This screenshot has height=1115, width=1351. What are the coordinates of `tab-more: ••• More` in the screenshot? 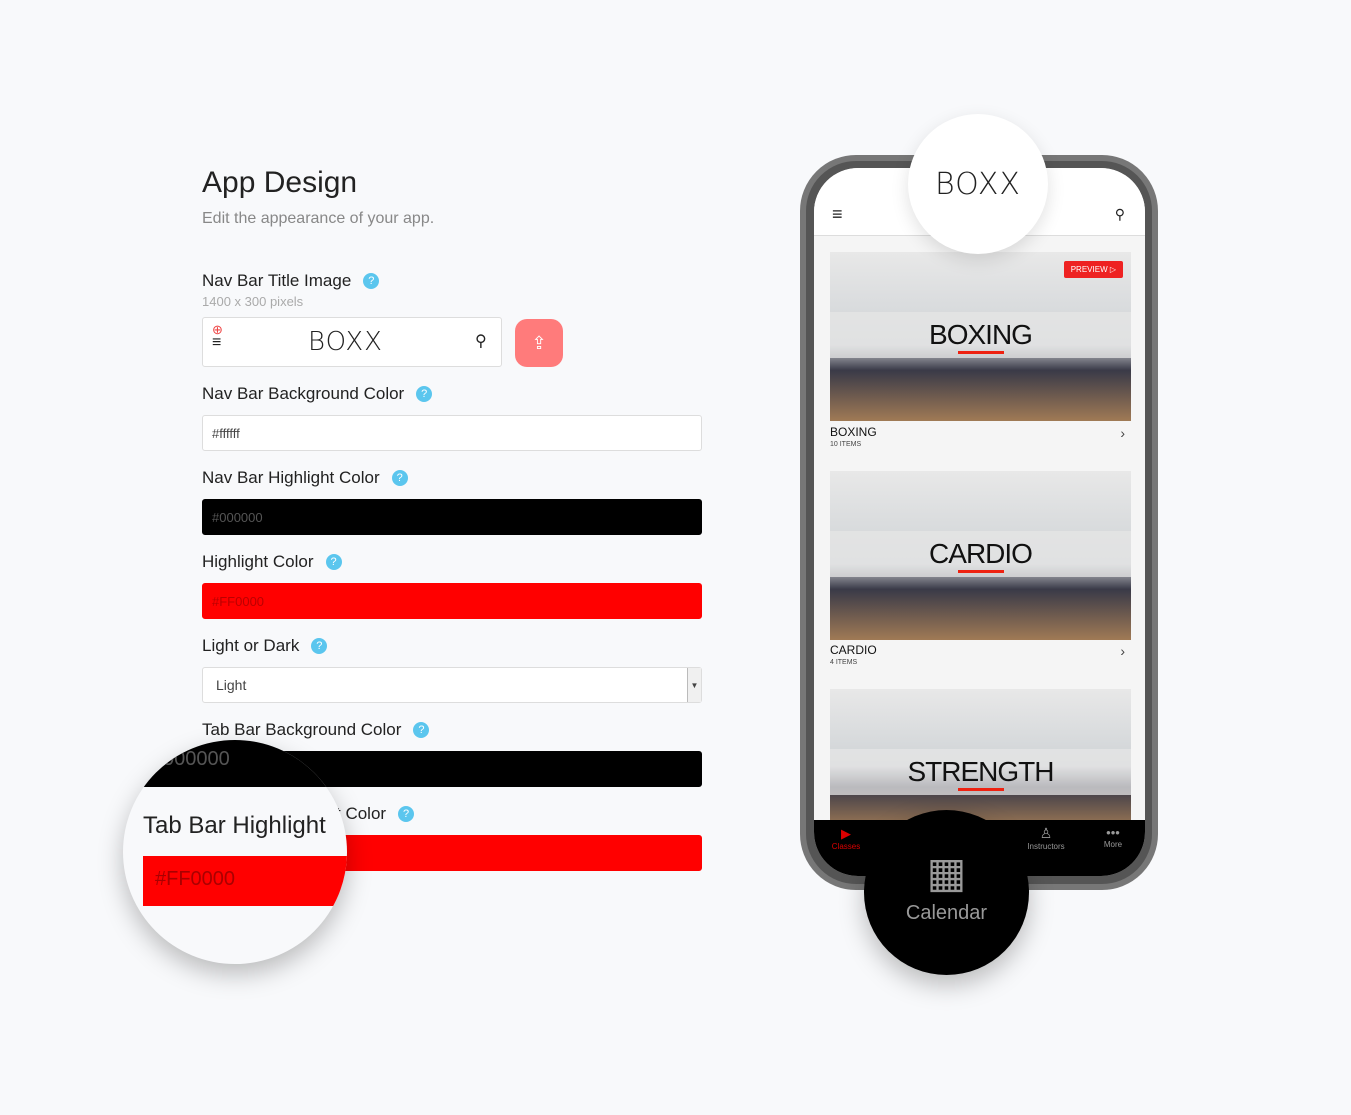 It's located at (1113, 834).